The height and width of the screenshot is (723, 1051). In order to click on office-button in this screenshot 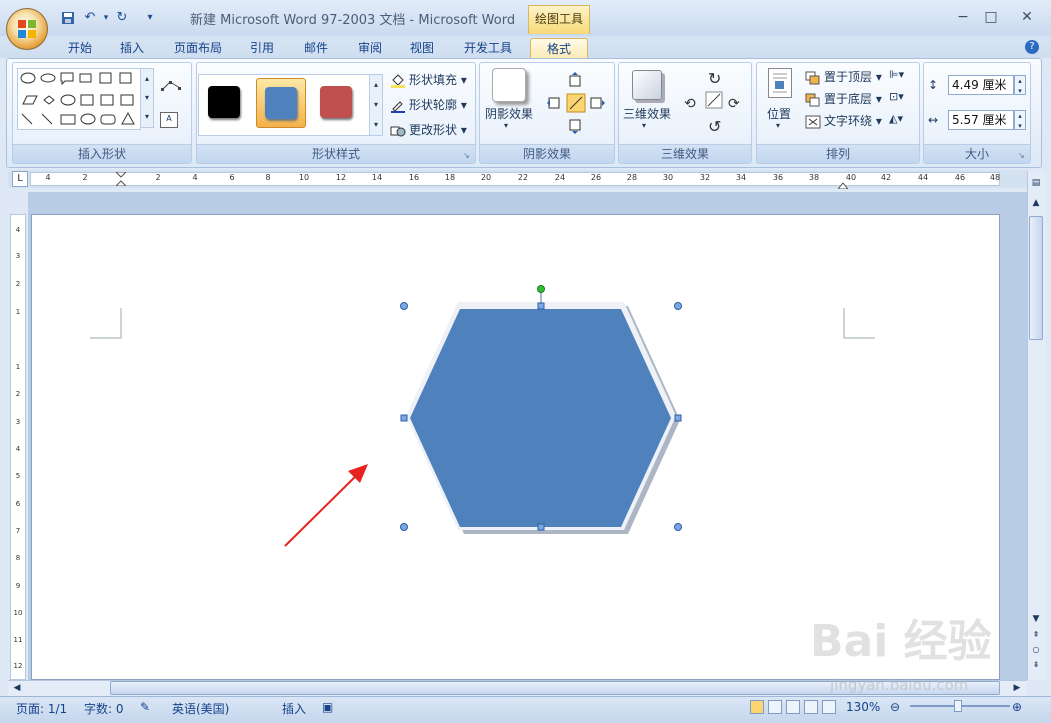, I will do `click(27, 29)`.